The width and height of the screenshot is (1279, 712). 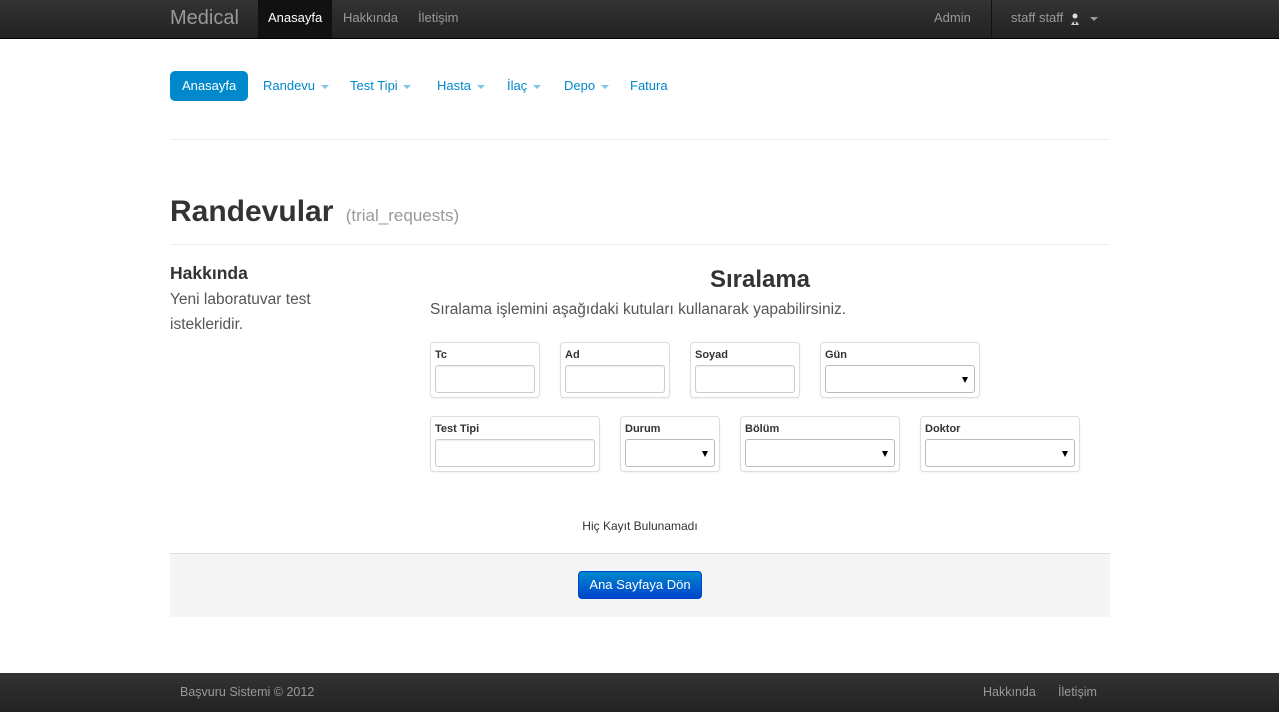 I want to click on pill-label: Hasta, so click(x=454, y=85).